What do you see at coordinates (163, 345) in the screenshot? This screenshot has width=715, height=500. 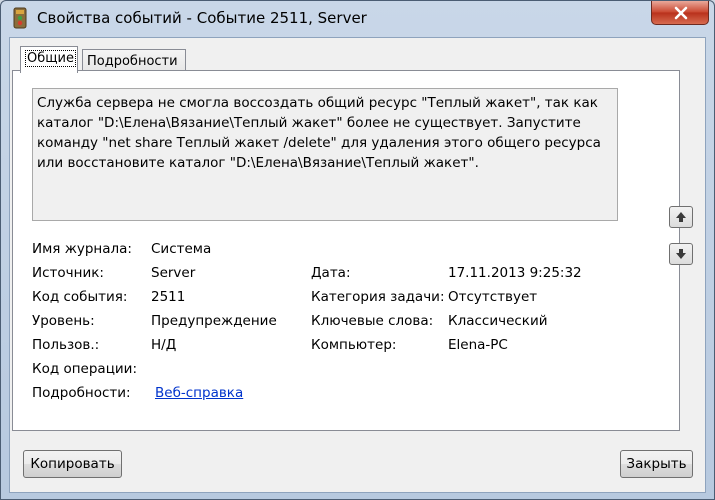 I see `user-value: Н/Д` at bounding box center [163, 345].